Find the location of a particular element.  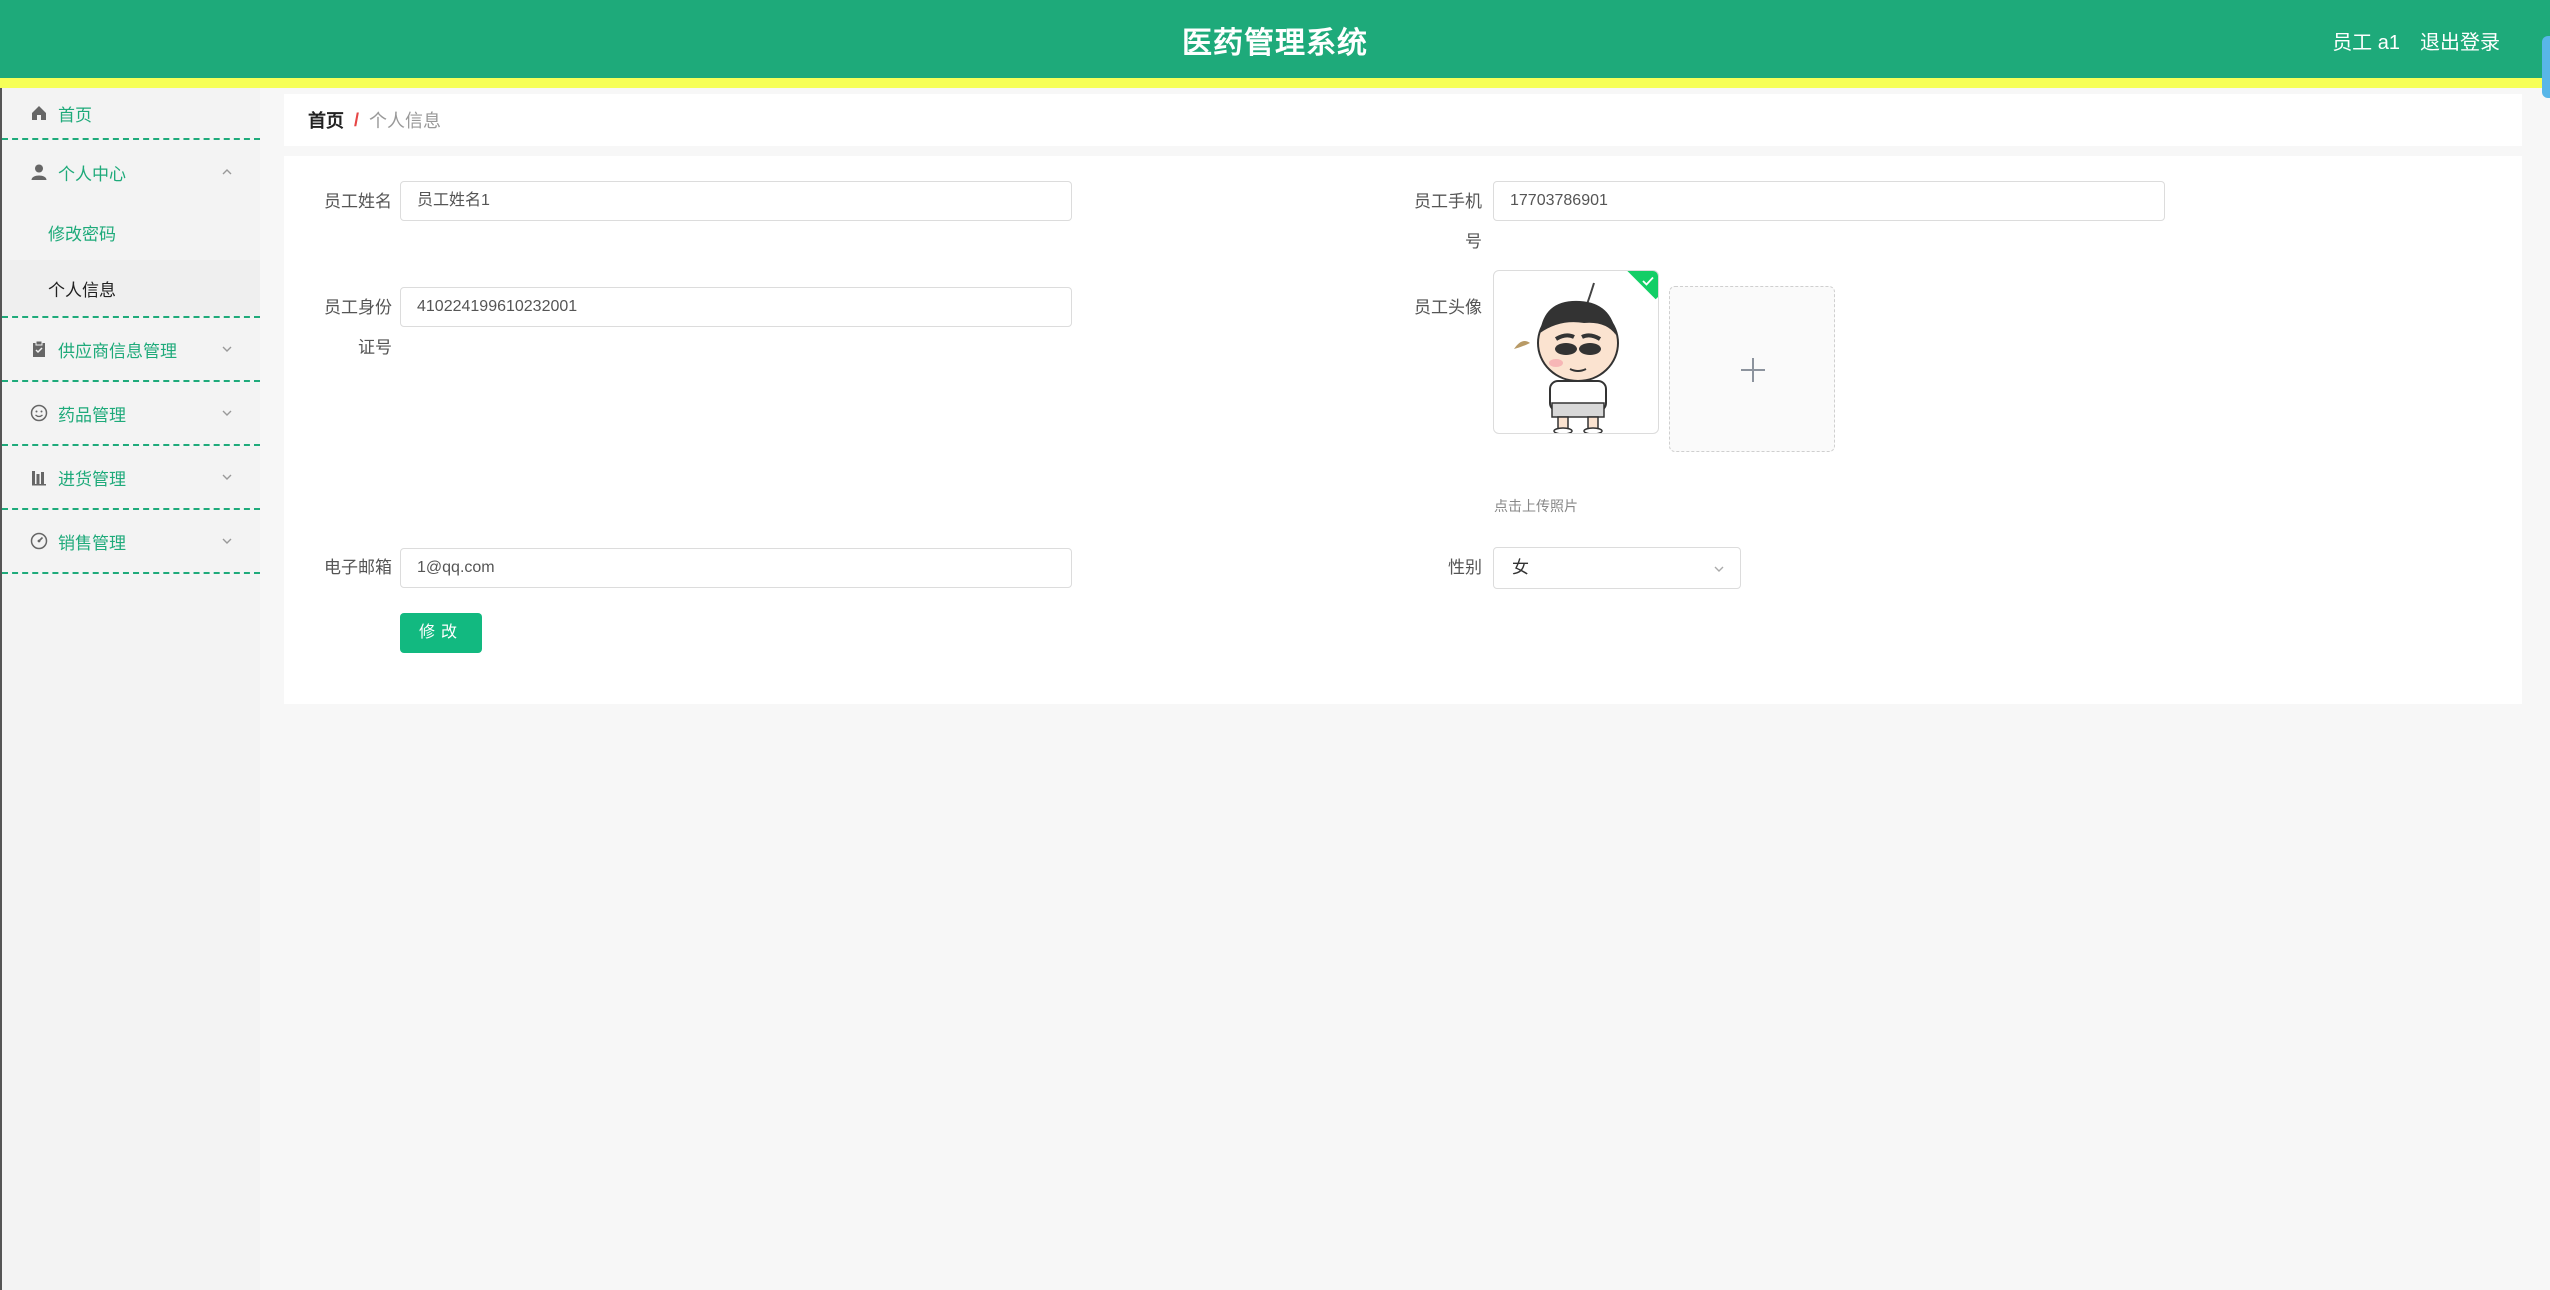

avatar-preview is located at coordinates (1576, 352).